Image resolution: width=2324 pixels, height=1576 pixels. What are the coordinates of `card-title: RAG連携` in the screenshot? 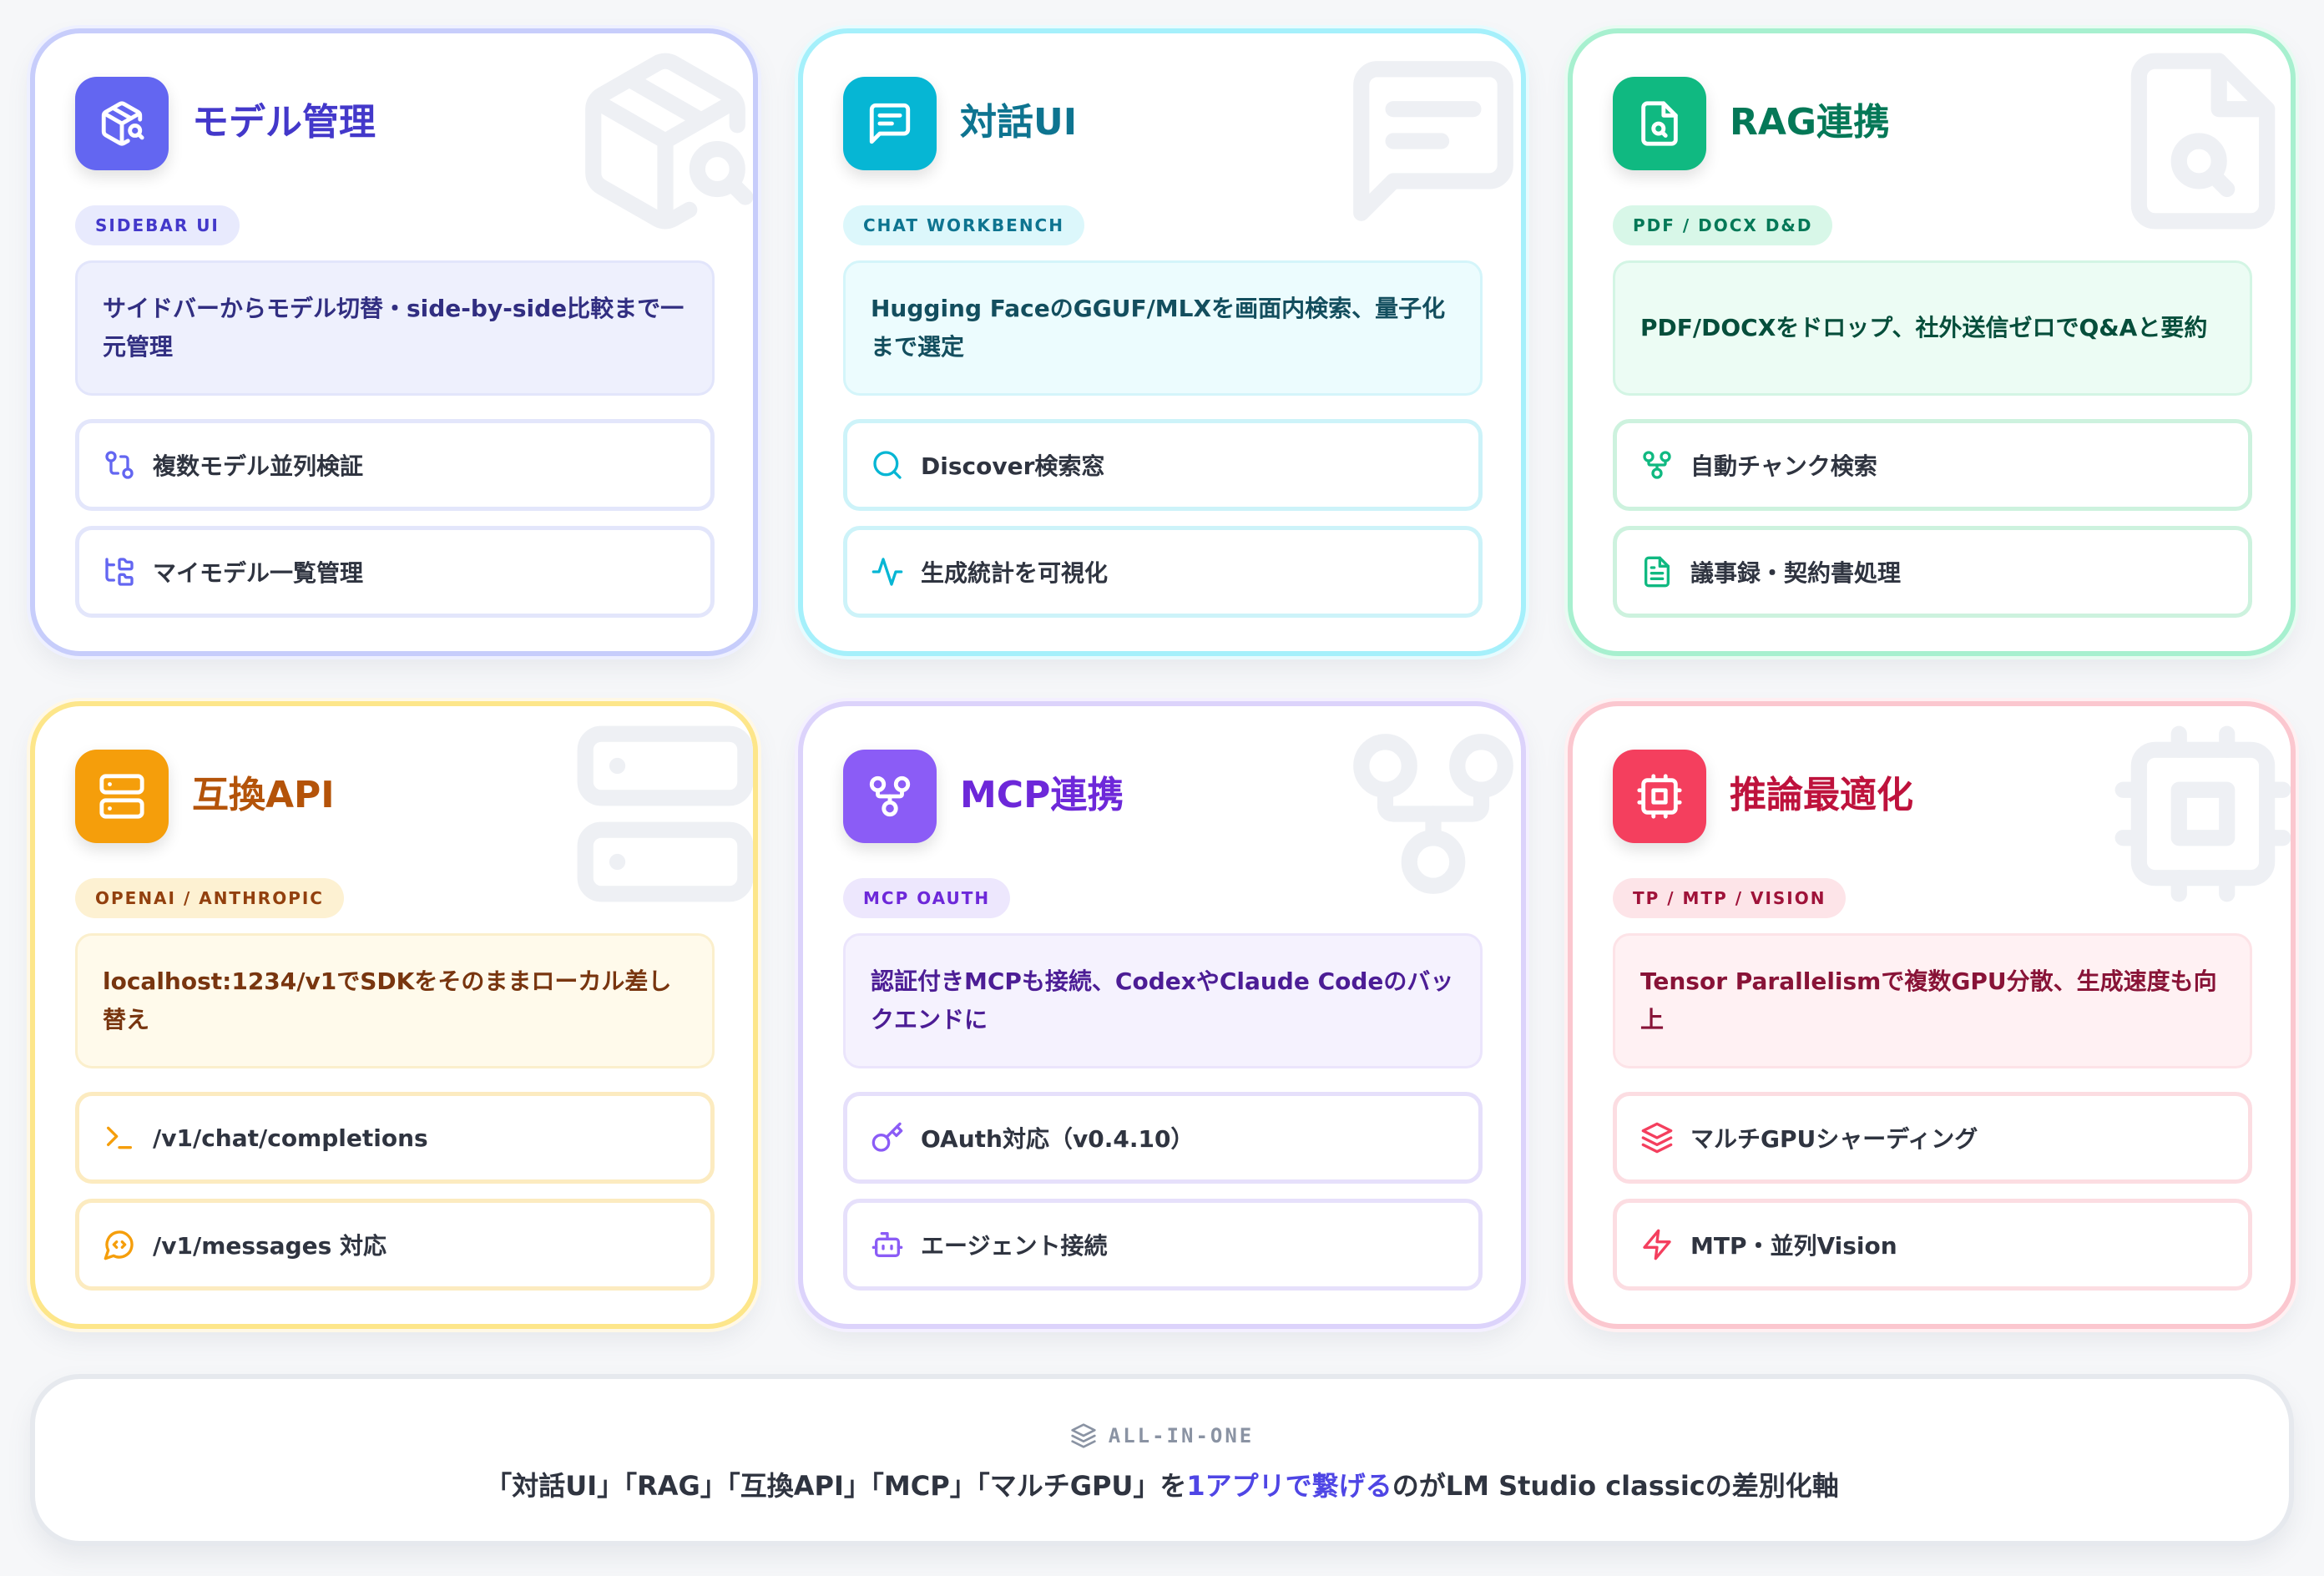 It's located at (1810, 122).